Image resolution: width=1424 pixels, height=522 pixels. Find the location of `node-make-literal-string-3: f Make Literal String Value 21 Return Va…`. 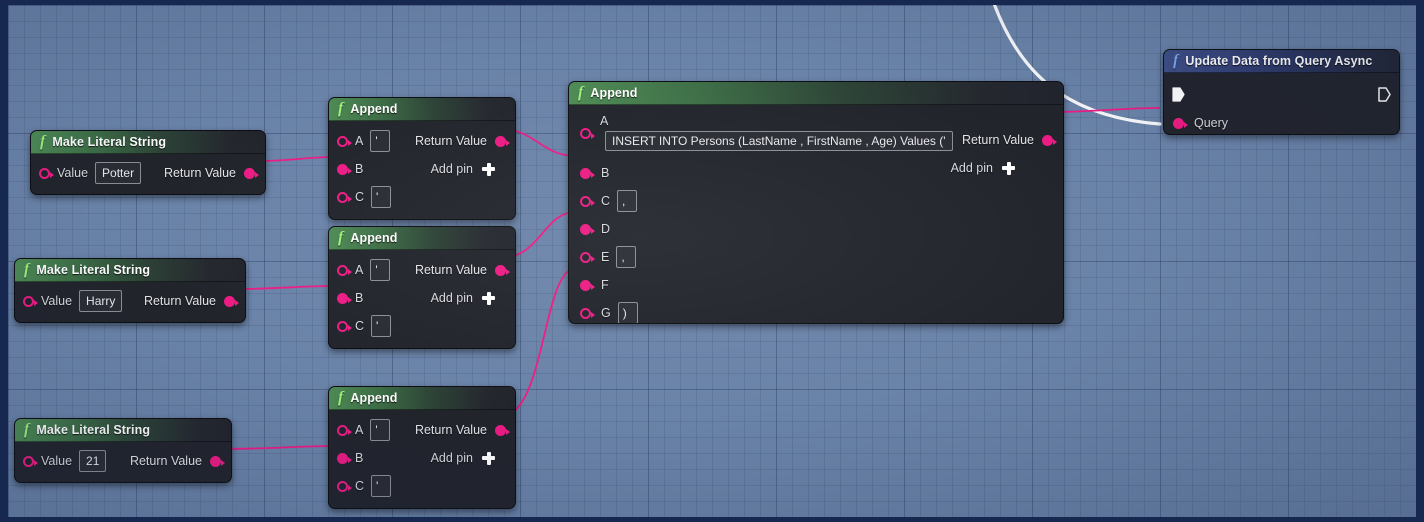

node-make-literal-string-3: f Make Literal String Value 21 Return Va… is located at coordinates (123, 450).